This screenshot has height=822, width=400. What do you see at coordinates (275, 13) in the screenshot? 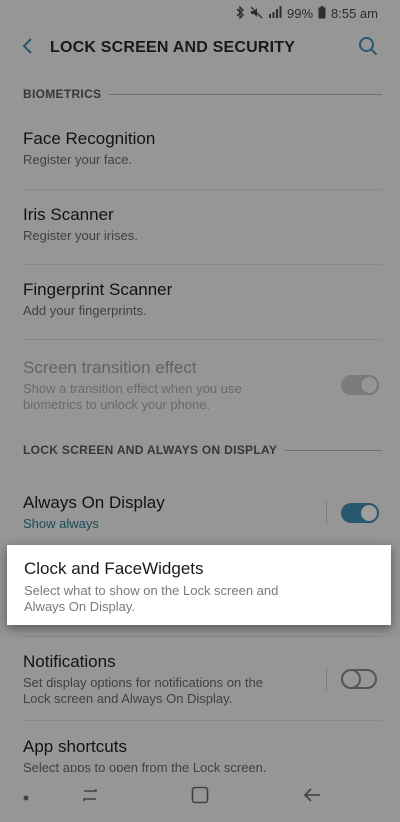
I see `signal-icon` at bounding box center [275, 13].